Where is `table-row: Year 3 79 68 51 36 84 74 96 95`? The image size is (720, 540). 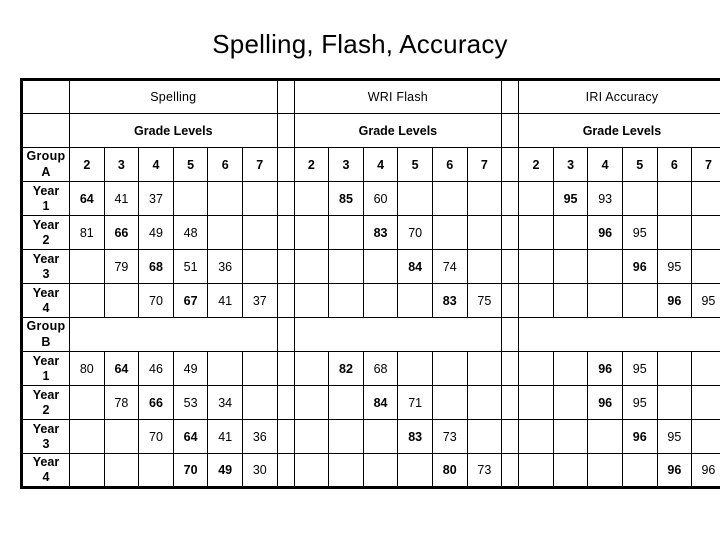
table-row: Year 3 79 68 51 36 84 74 96 95 is located at coordinates (370, 266).